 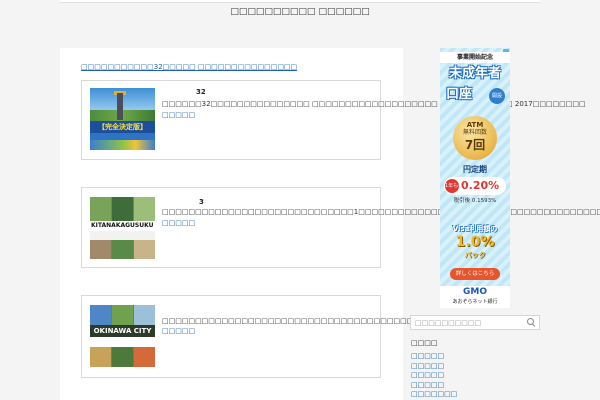 I want to click on ad-term-badge: 1年もの, so click(x=452, y=186).